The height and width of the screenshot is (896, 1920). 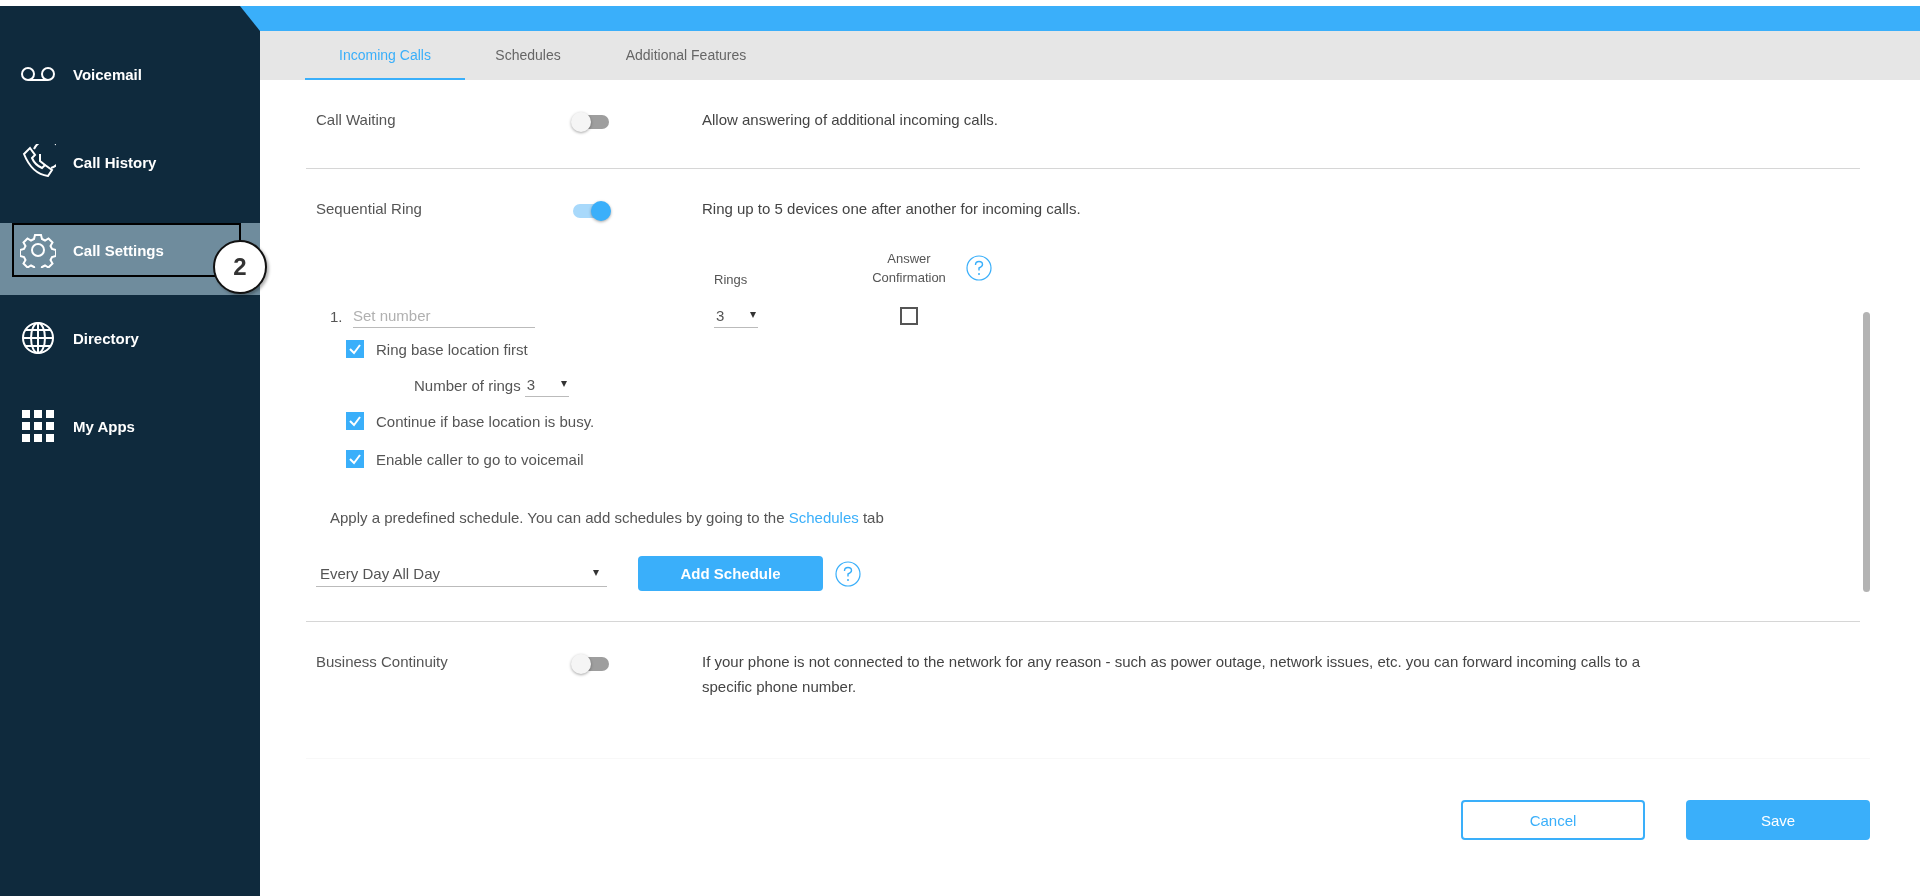 I want to click on sidebar-label: Call Settings, so click(x=118, y=250).